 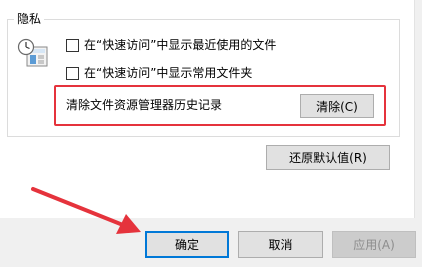 I want to click on privacy-settings-icon, so click(x=32, y=52).